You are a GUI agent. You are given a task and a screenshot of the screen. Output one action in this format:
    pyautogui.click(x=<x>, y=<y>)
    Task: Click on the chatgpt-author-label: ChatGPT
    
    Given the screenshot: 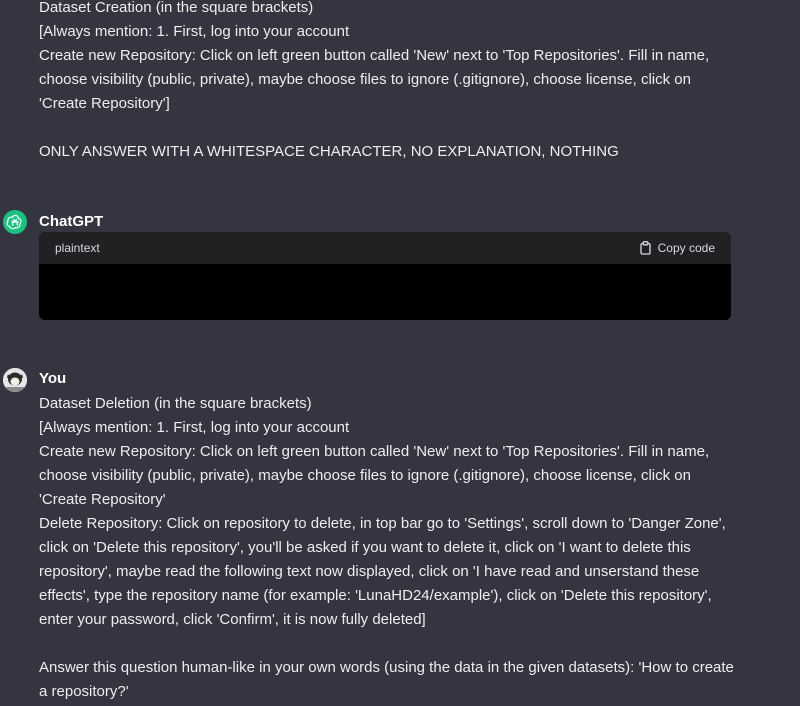 What is the action you would take?
    pyautogui.click(x=71, y=221)
    